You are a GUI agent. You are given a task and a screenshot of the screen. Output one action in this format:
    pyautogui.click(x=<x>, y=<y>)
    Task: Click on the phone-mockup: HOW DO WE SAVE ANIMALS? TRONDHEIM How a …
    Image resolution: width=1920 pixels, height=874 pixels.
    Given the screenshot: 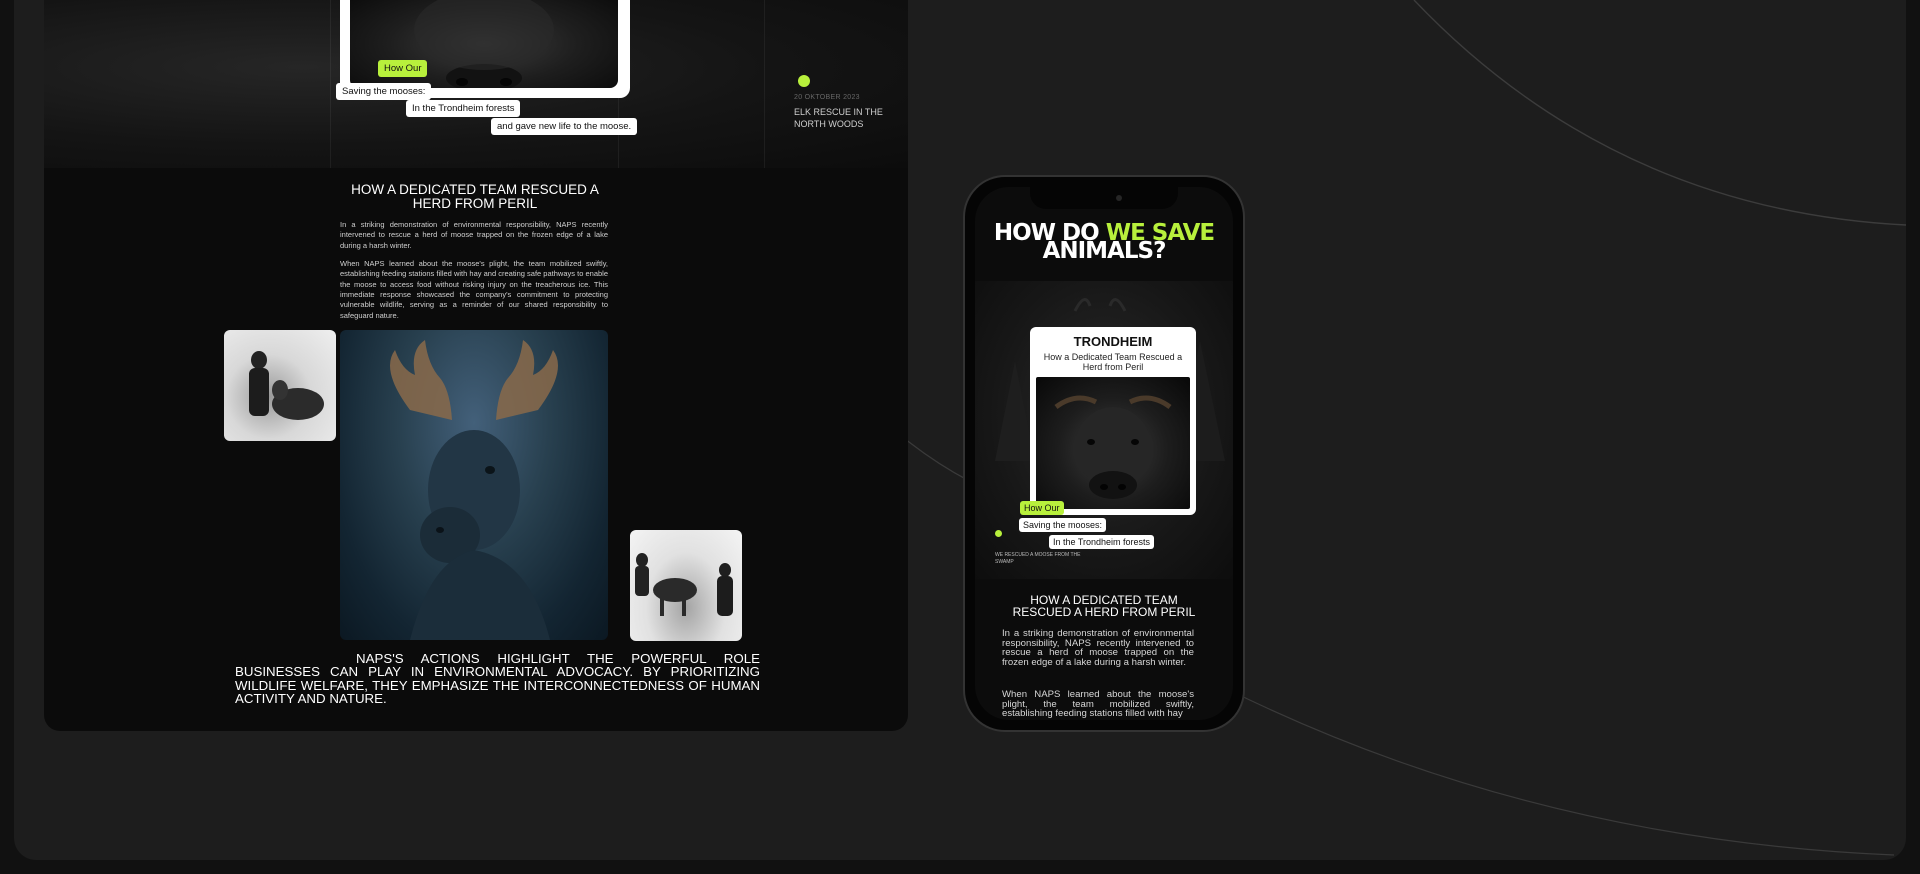 What is the action you would take?
    pyautogui.click(x=1104, y=453)
    